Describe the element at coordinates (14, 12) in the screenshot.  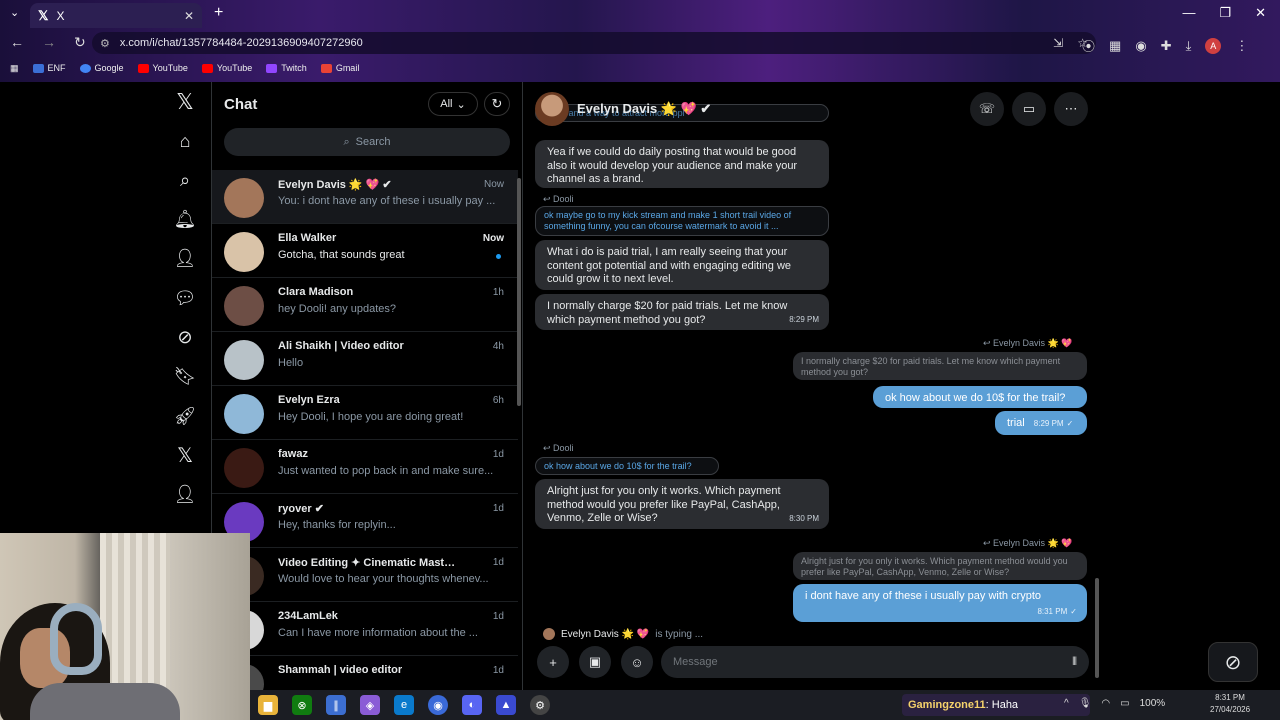
I see `tab-search-icon: ⌄` at that location.